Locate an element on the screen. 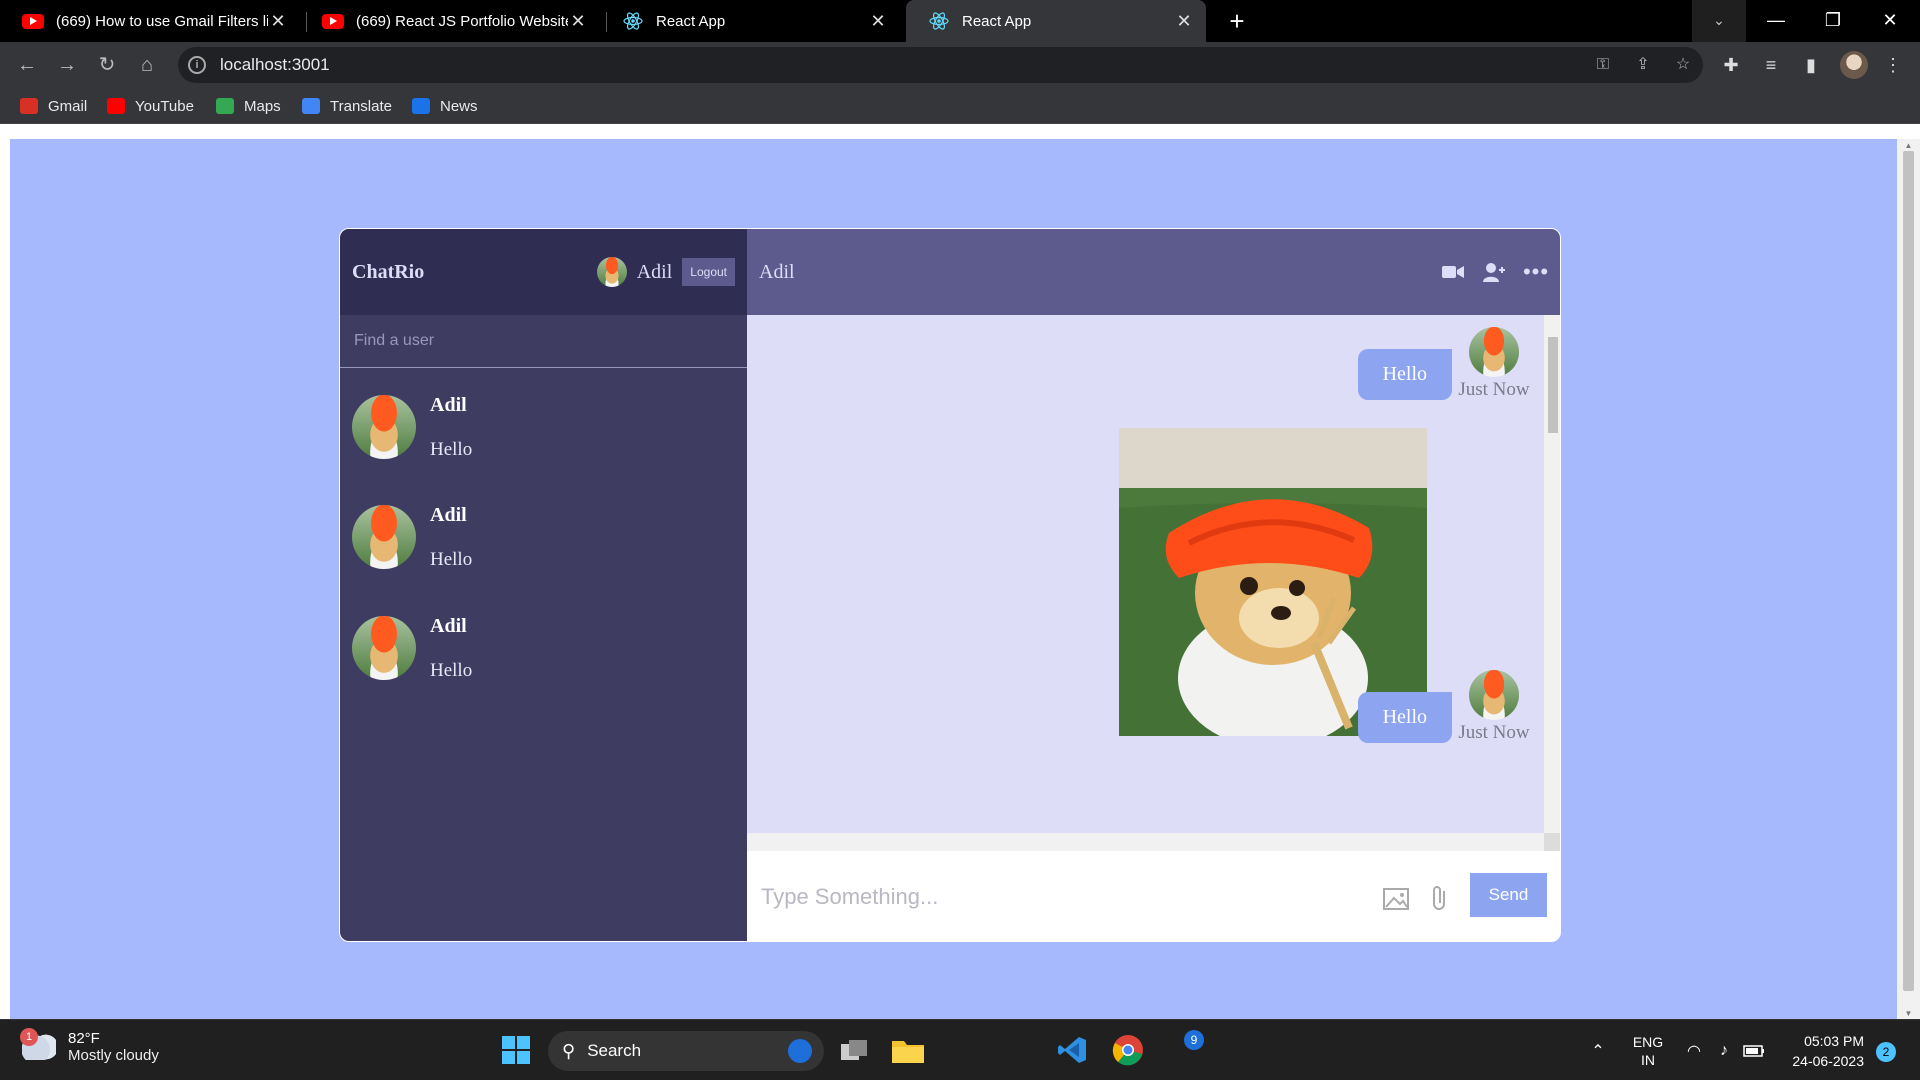 This screenshot has height=1080, width=1920. region-code: IN is located at coordinates (1648, 1059).